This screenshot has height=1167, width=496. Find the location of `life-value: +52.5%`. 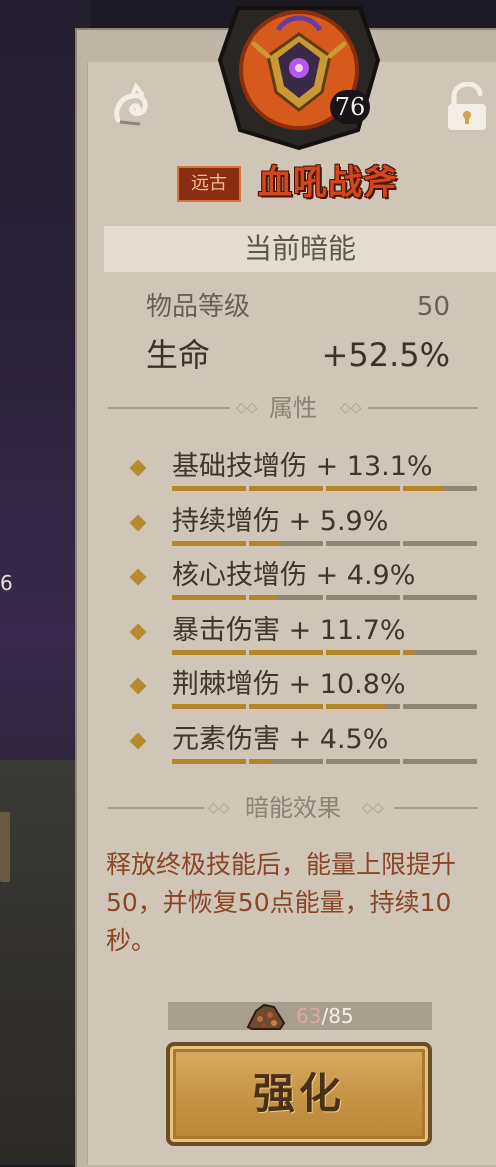

life-value: +52.5% is located at coordinates (385, 355).